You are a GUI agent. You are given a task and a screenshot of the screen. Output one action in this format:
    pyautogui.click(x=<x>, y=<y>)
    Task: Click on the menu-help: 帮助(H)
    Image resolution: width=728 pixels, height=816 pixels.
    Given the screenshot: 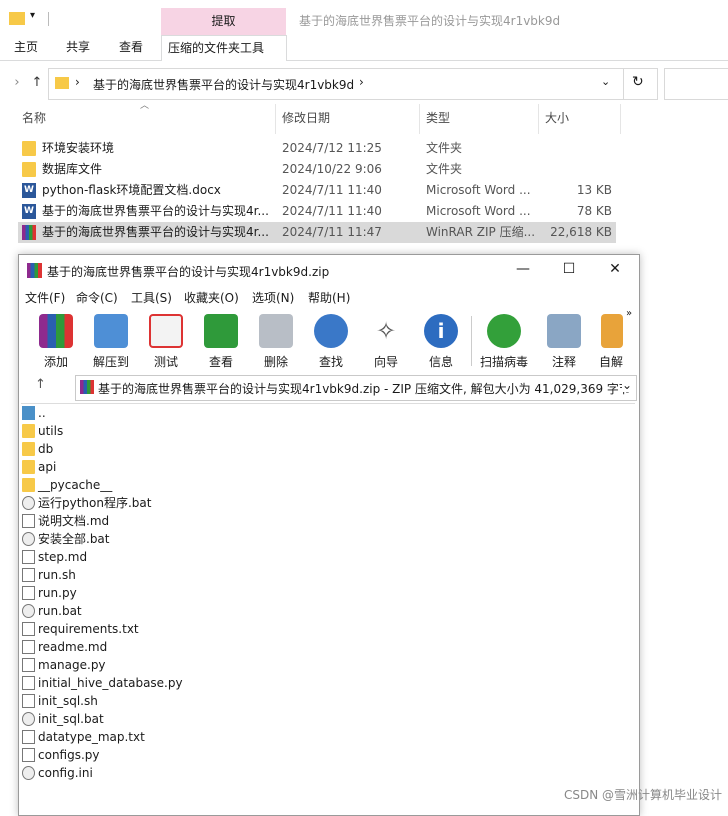 What is the action you would take?
    pyautogui.click(x=329, y=297)
    